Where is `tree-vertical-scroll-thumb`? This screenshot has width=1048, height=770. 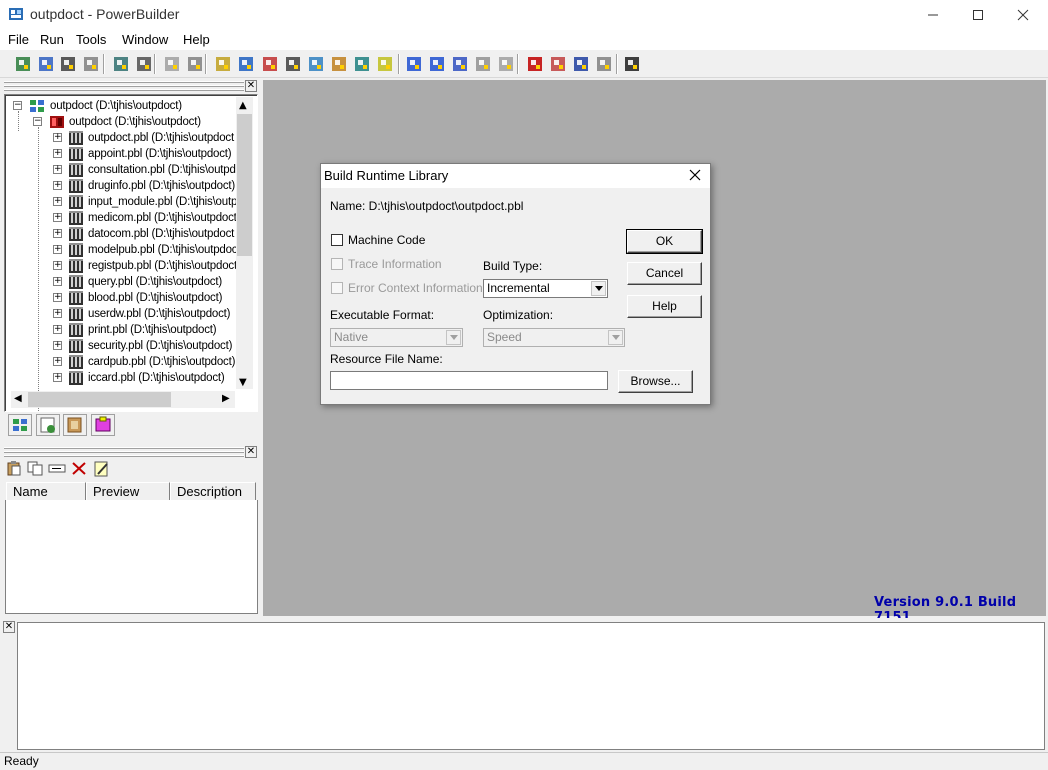 tree-vertical-scroll-thumb is located at coordinates (244, 185).